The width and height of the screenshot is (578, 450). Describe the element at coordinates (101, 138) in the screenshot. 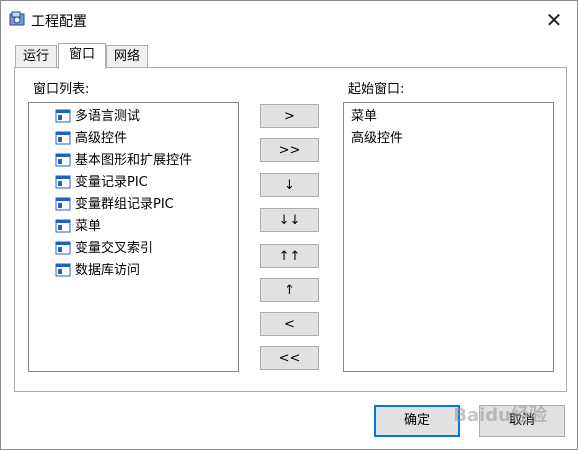

I see `list-item-label: 高级控件` at that location.